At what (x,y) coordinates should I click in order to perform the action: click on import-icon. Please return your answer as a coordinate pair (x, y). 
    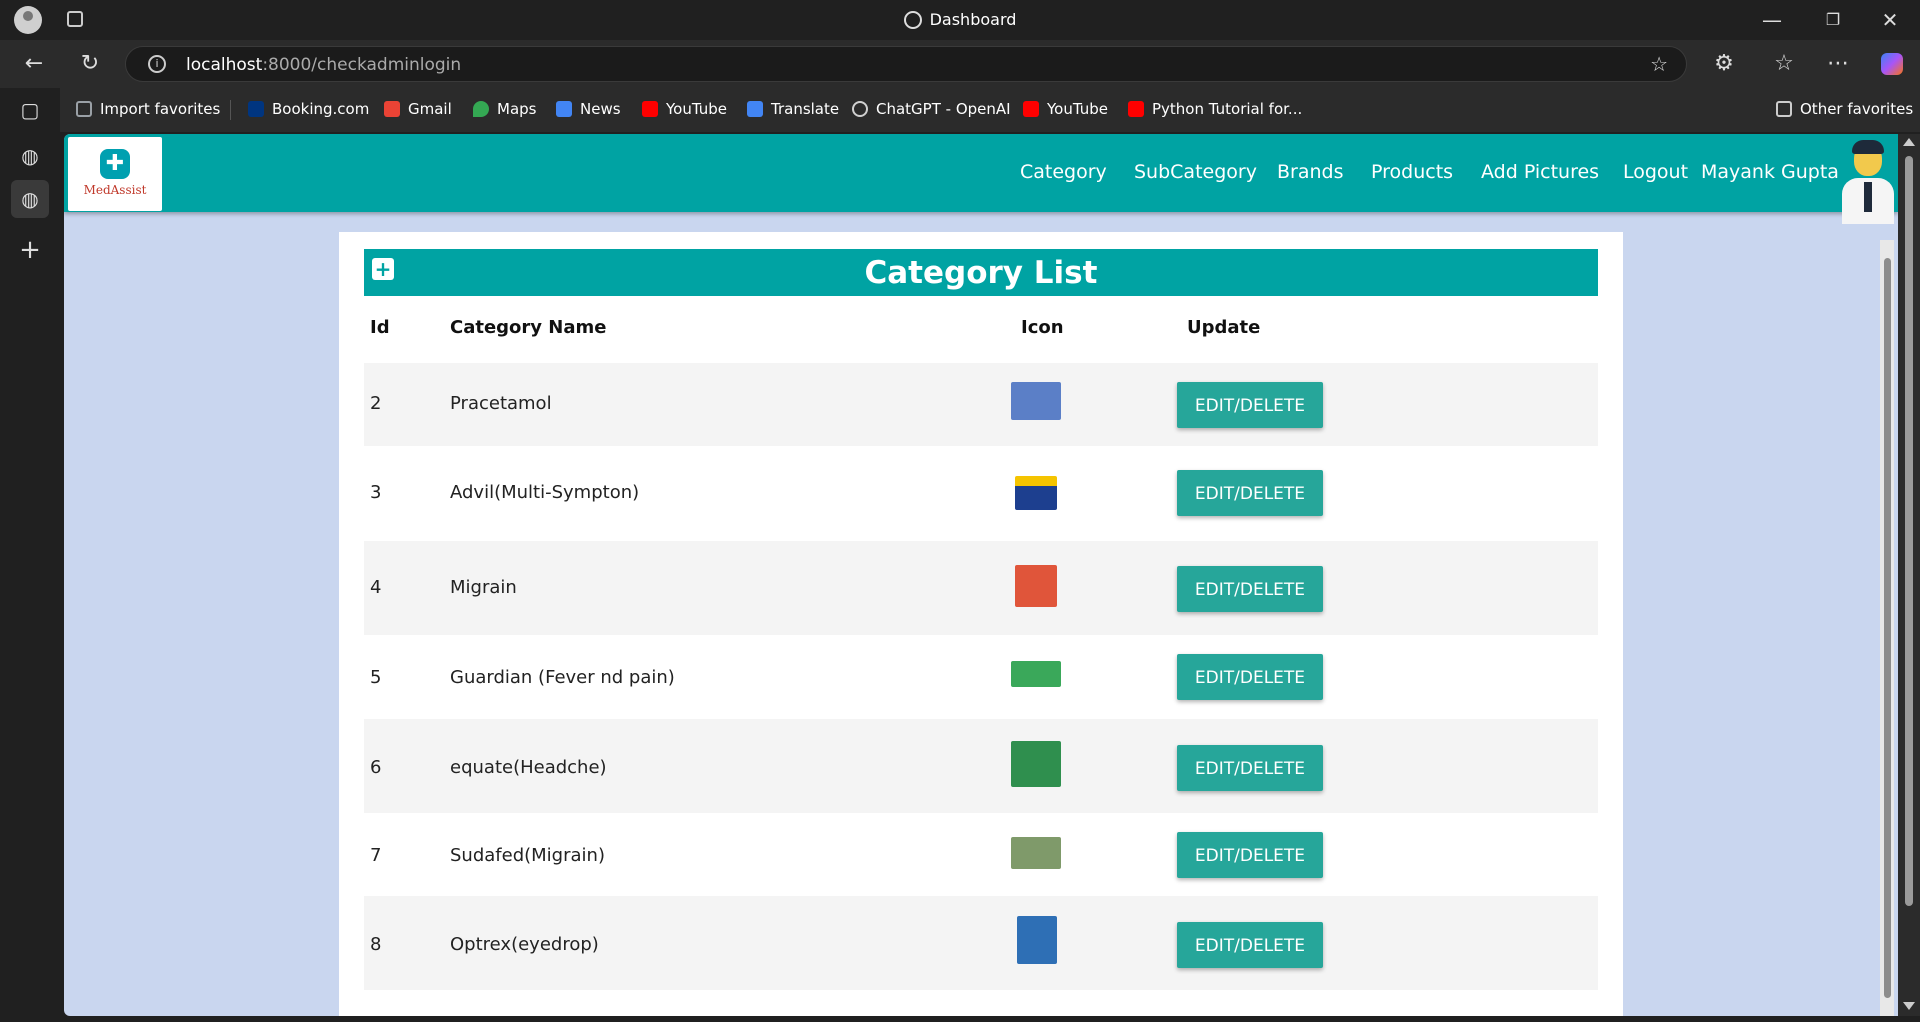
    Looking at the image, I should click on (84, 109).